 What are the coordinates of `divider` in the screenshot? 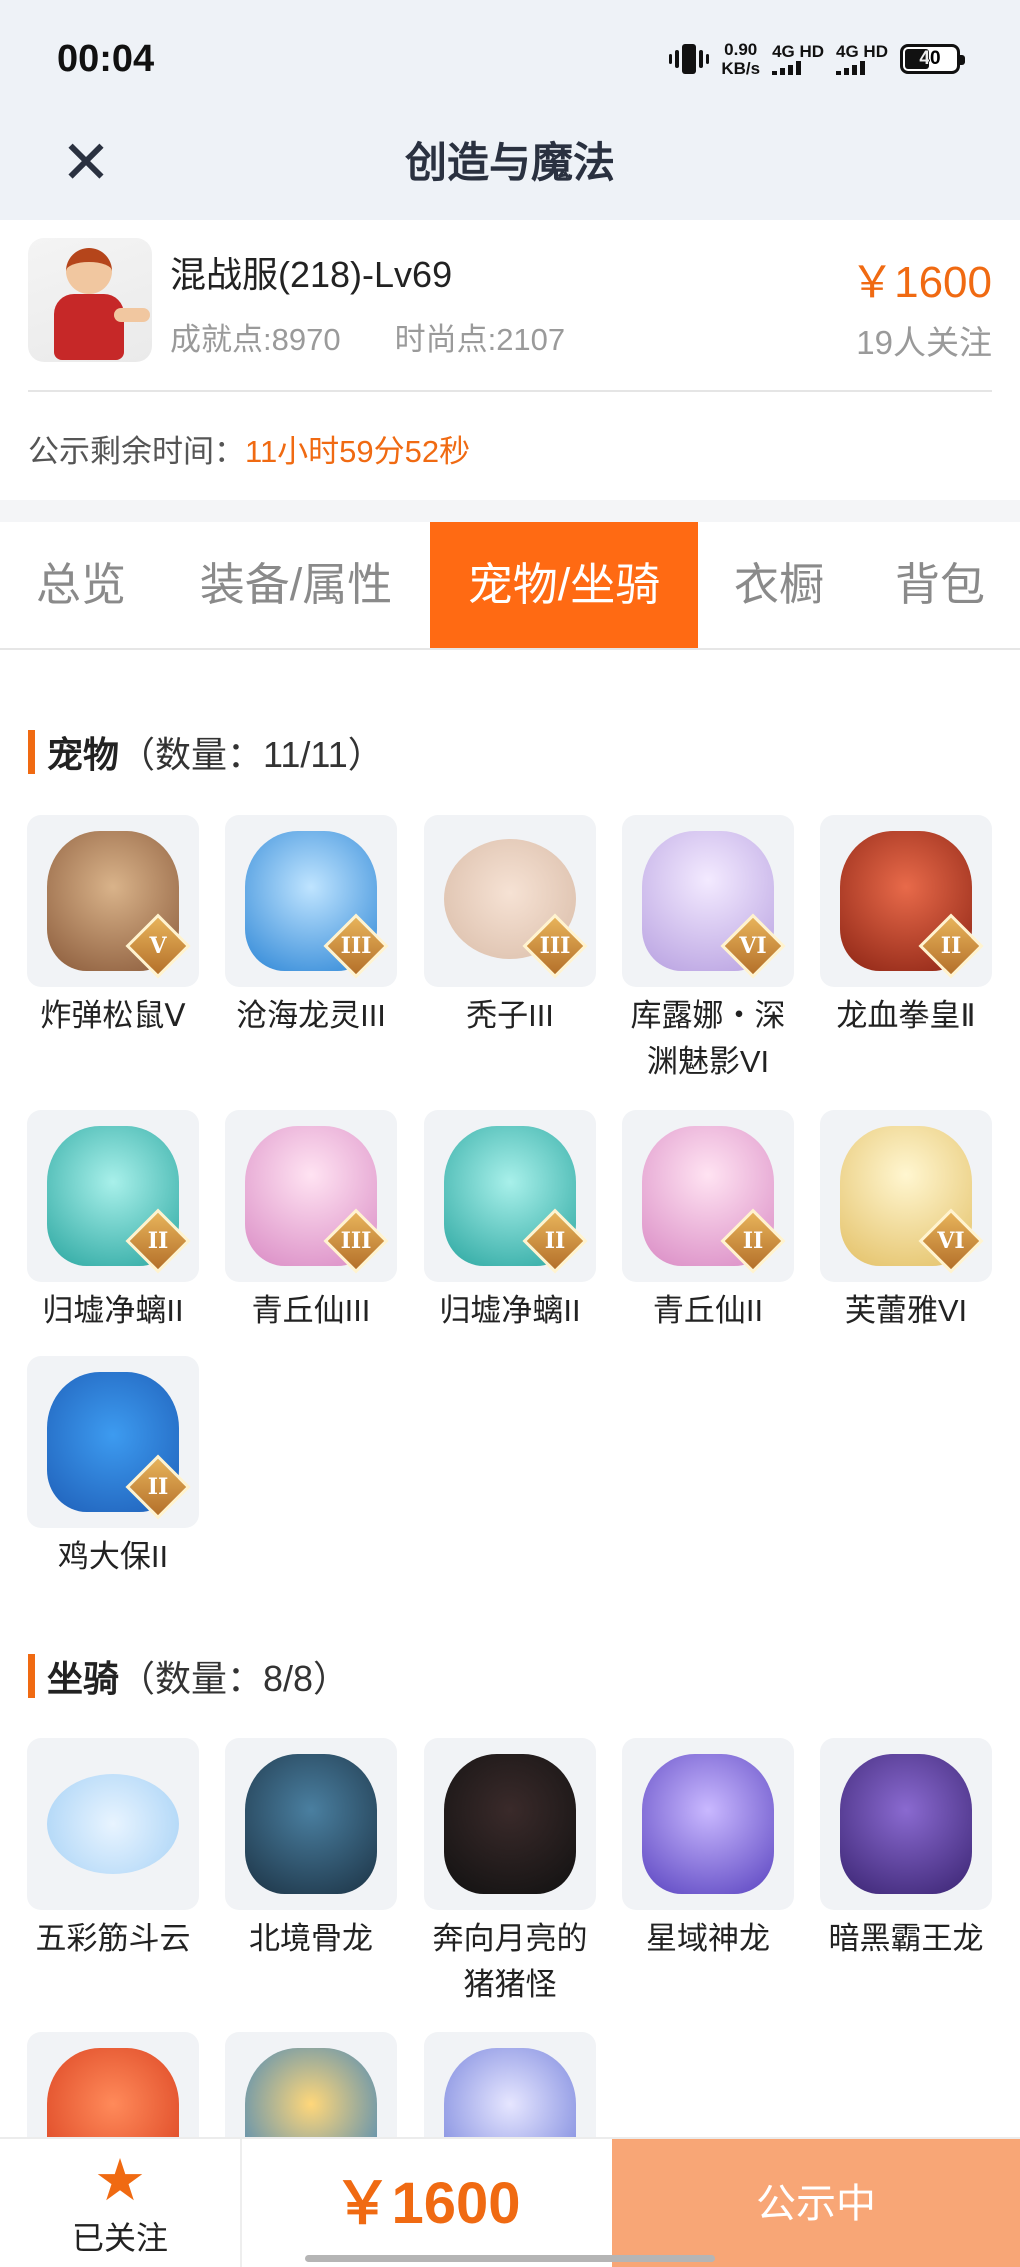 It's located at (510, 391).